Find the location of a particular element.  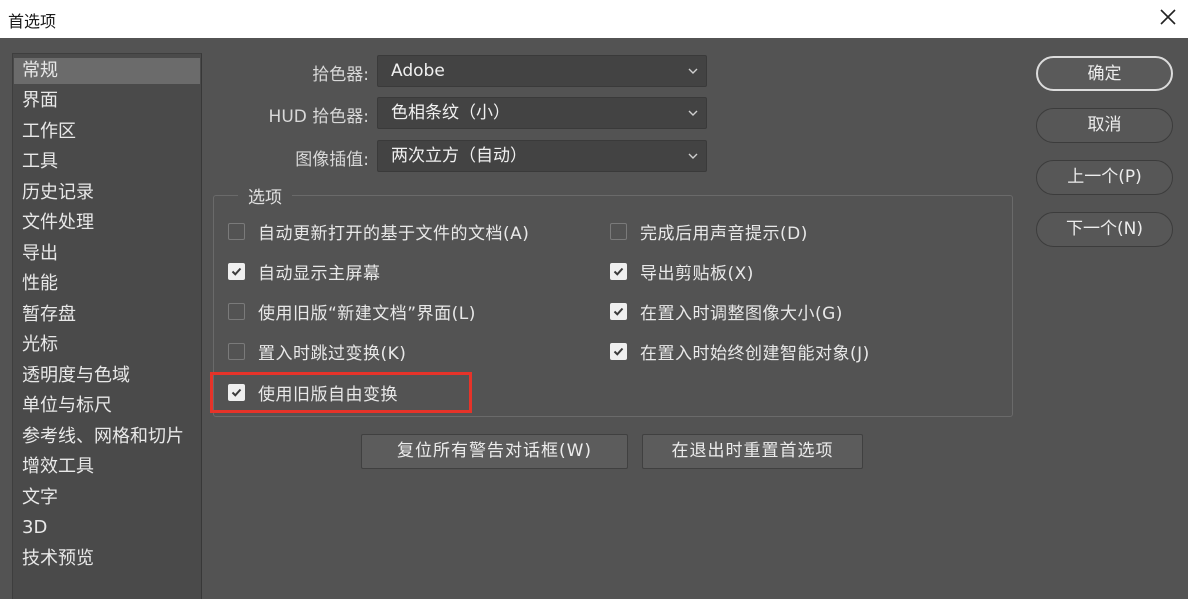

reset-warnings-button: 复位所有警告对话框(W) is located at coordinates (494, 451).